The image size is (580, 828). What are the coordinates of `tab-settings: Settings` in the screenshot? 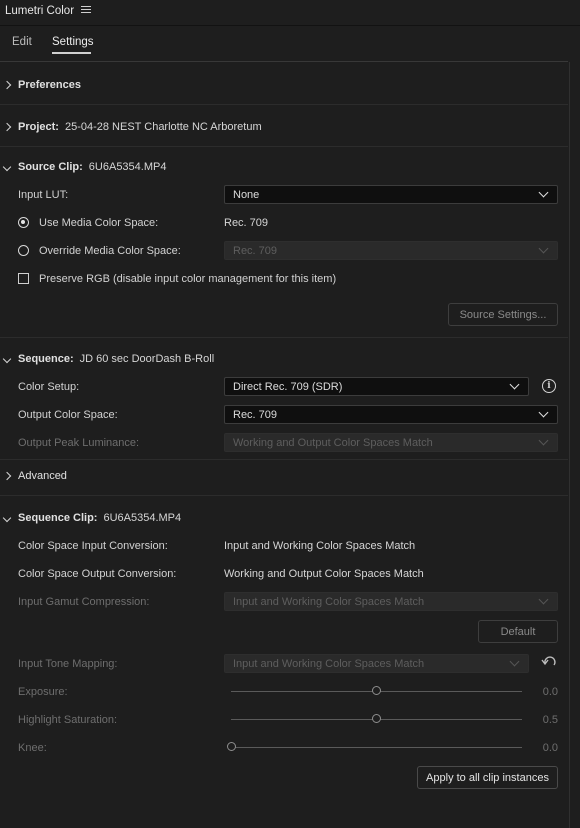 It's located at (73, 42).